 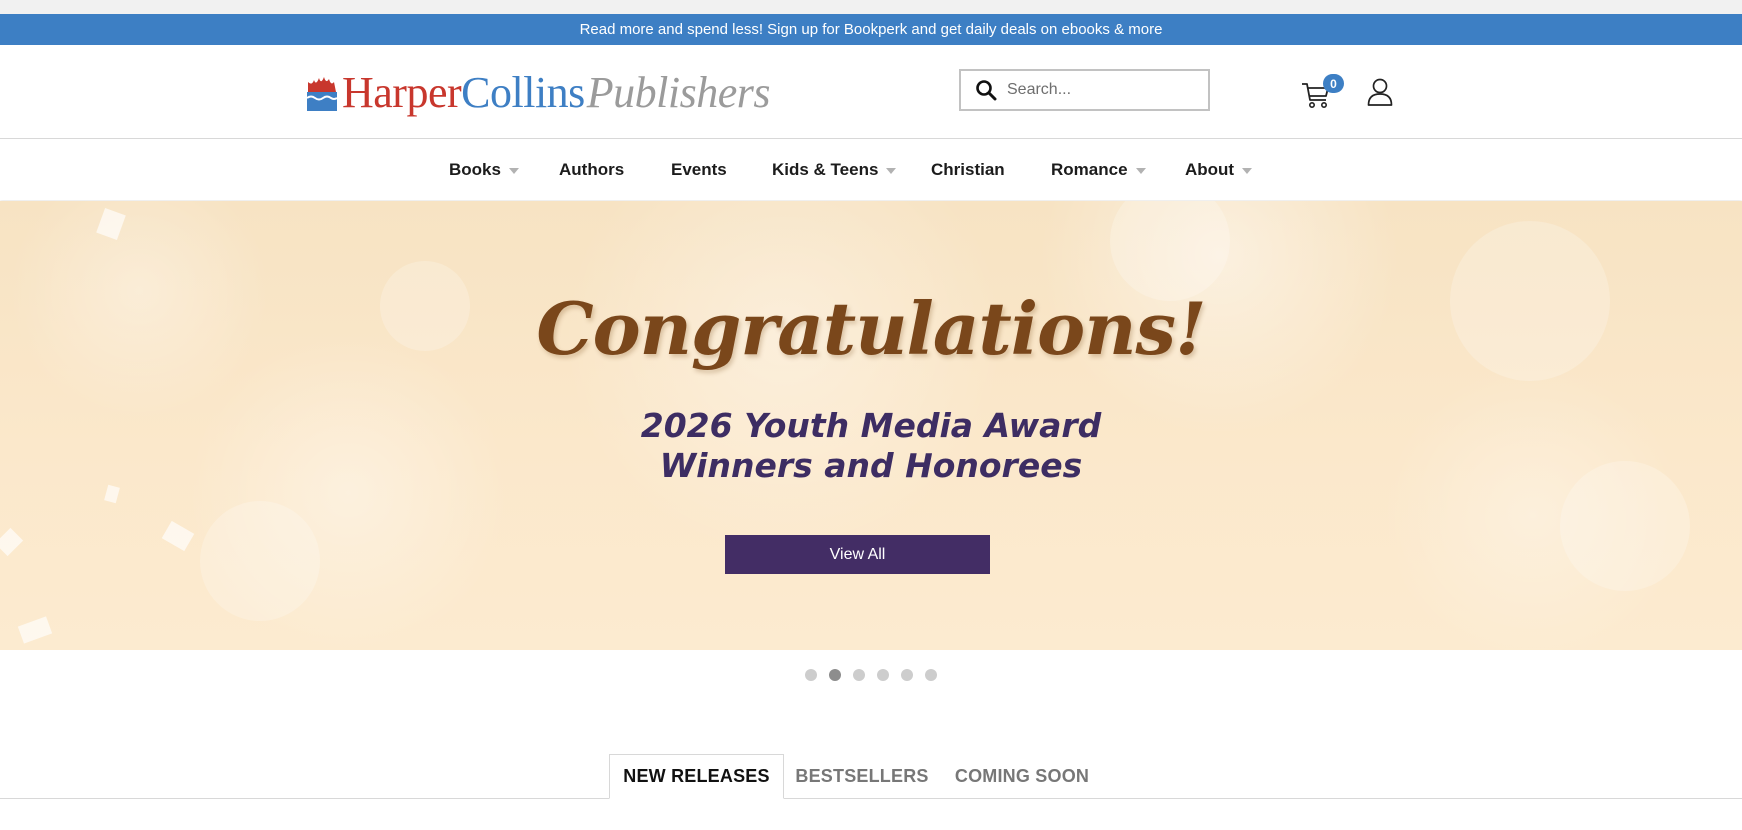 What do you see at coordinates (835, 675) in the screenshot?
I see `carousel-dot-active` at bounding box center [835, 675].